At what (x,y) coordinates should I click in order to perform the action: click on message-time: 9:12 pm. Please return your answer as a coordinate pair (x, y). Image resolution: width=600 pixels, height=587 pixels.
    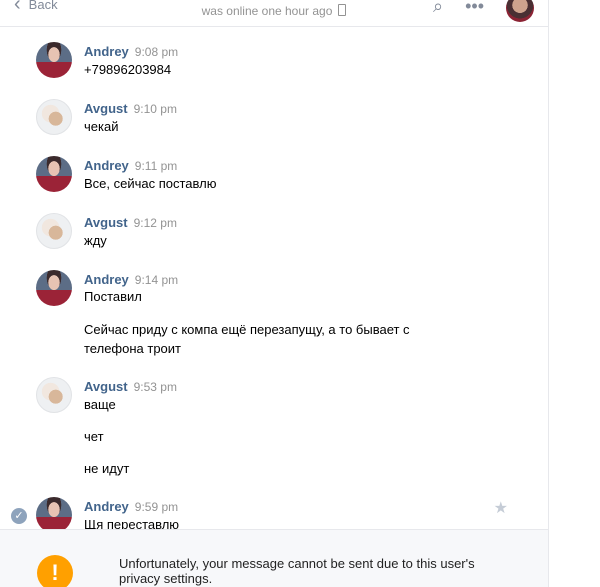
    Looking at the image, I should click on (155, 223).